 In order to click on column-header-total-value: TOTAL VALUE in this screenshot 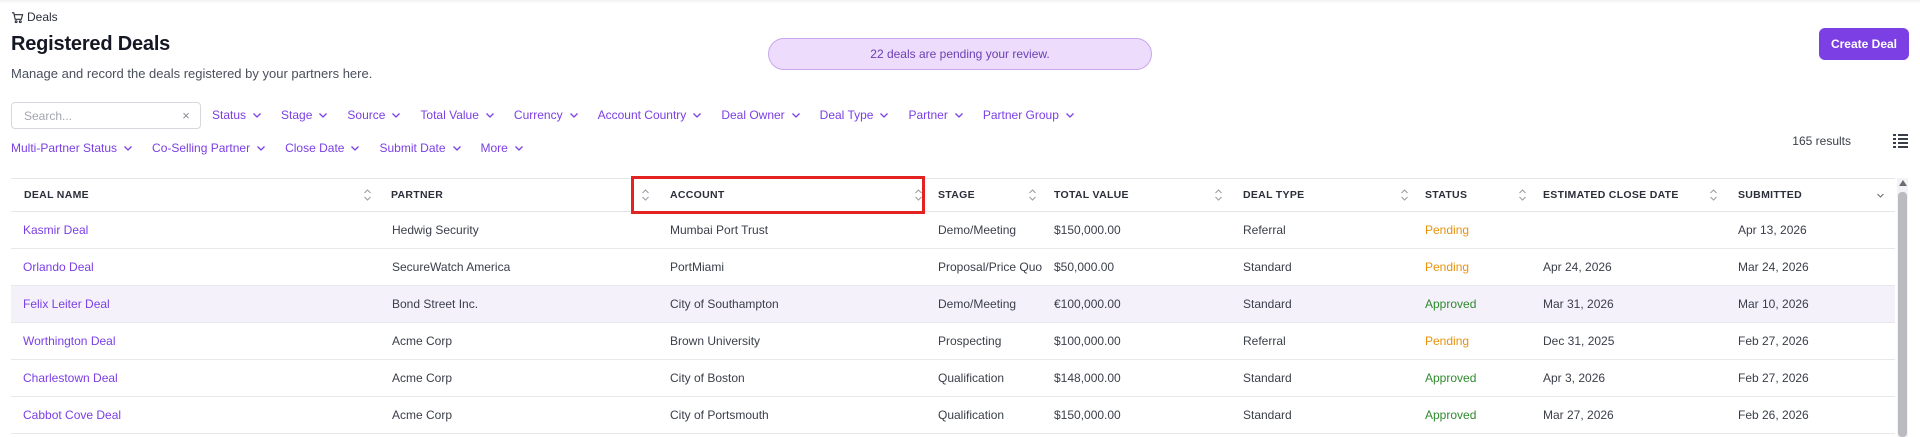, I will do `click(1140, 195)`.